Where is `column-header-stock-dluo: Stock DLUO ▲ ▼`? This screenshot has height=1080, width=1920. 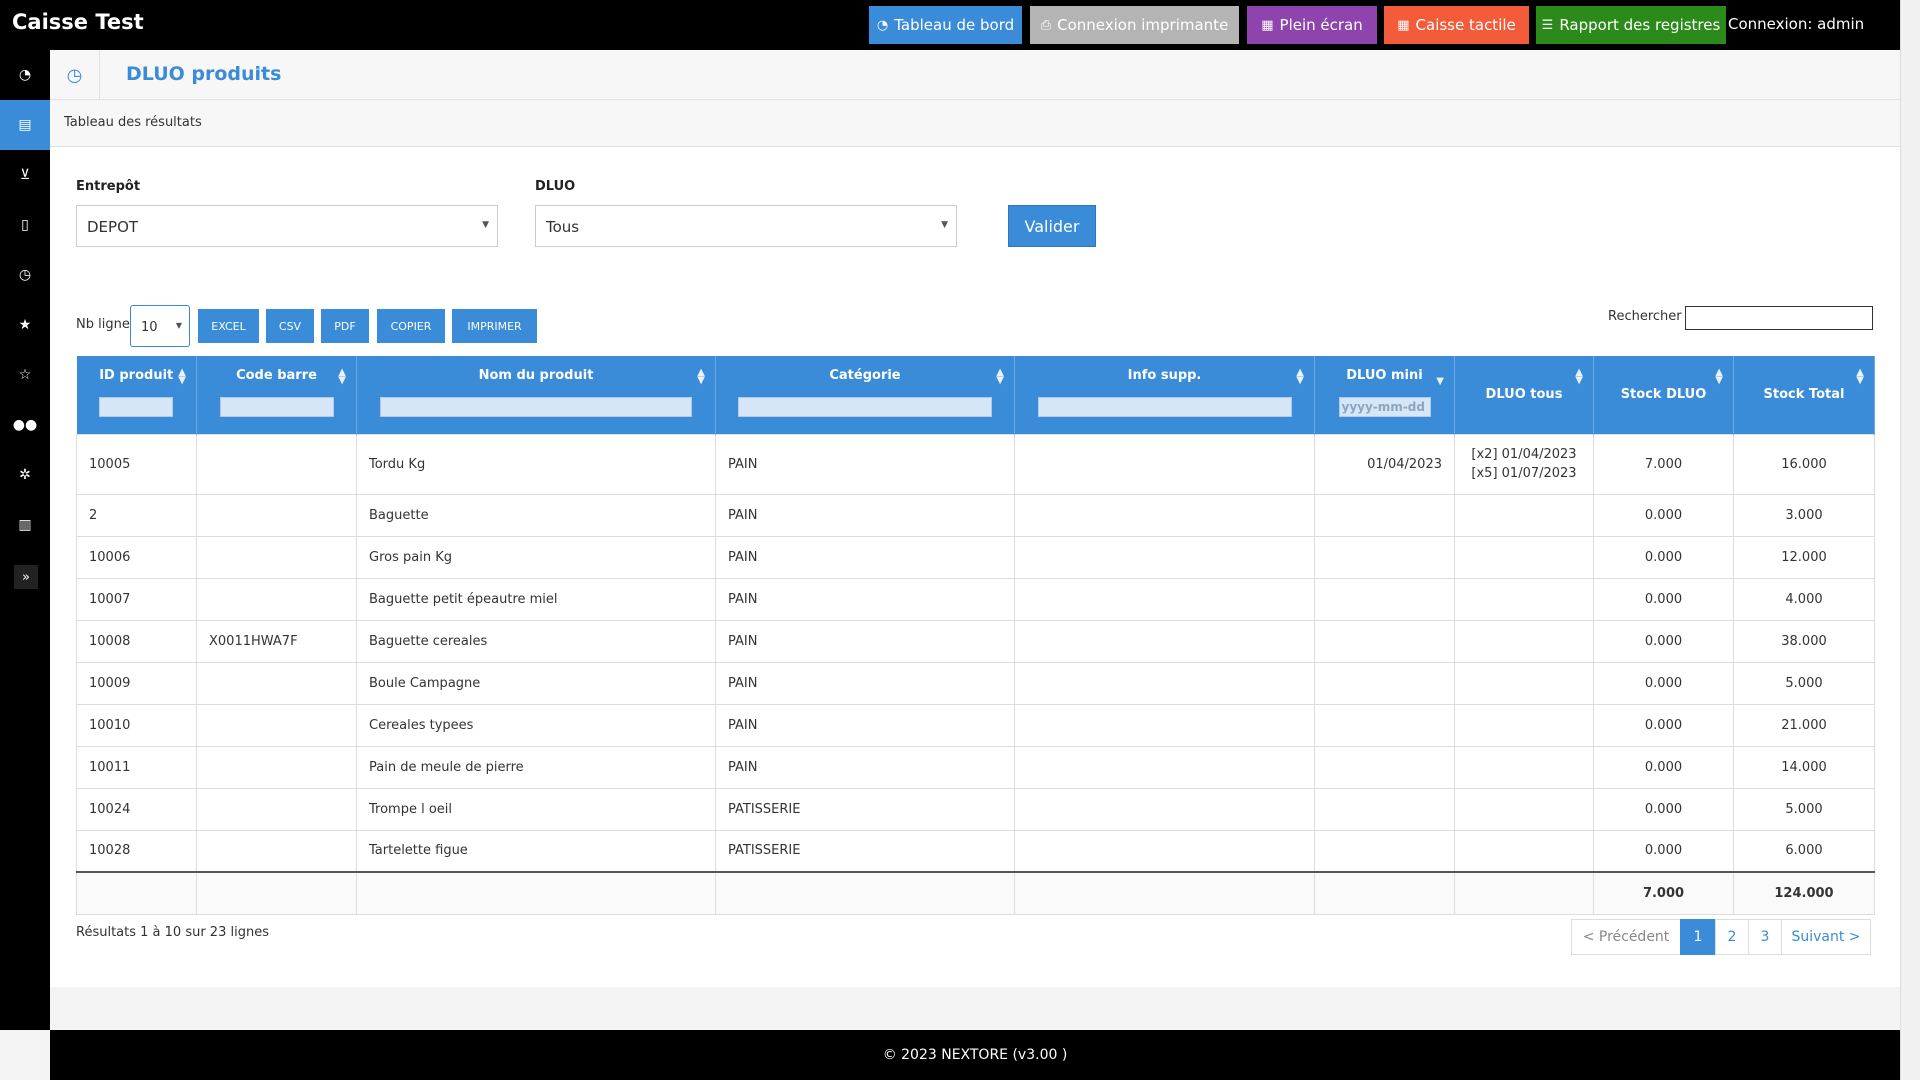 column-header-stock-dluo: Stock DLUO ▲ ▼ is located at coordinates (1663, 395).